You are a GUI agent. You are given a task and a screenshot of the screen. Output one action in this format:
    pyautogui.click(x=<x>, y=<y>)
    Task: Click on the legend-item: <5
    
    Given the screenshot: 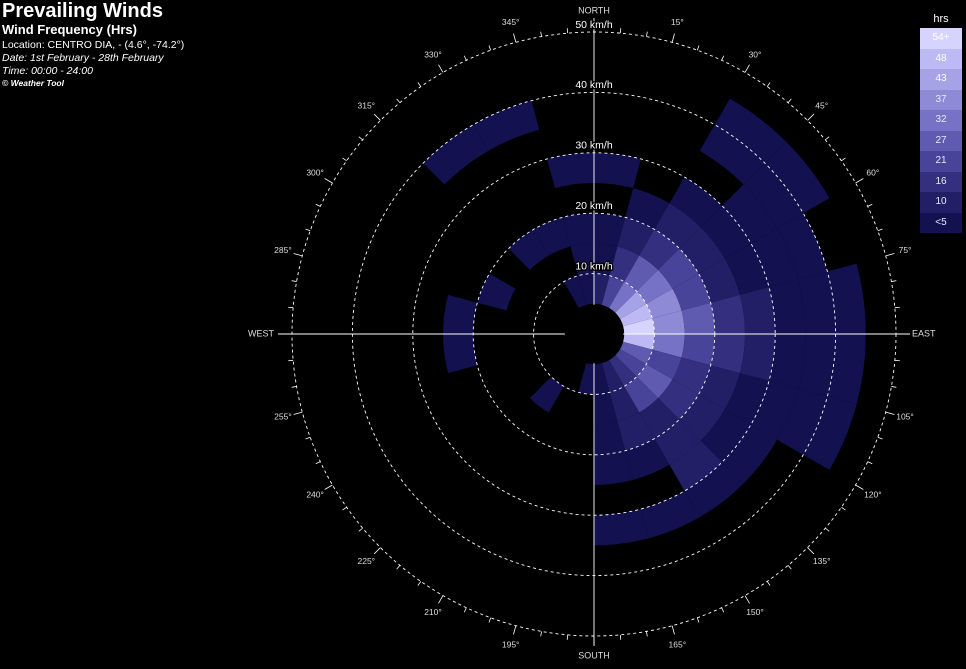 What is the action you would take?
    pyautogui.click(x=941, y=222)
    